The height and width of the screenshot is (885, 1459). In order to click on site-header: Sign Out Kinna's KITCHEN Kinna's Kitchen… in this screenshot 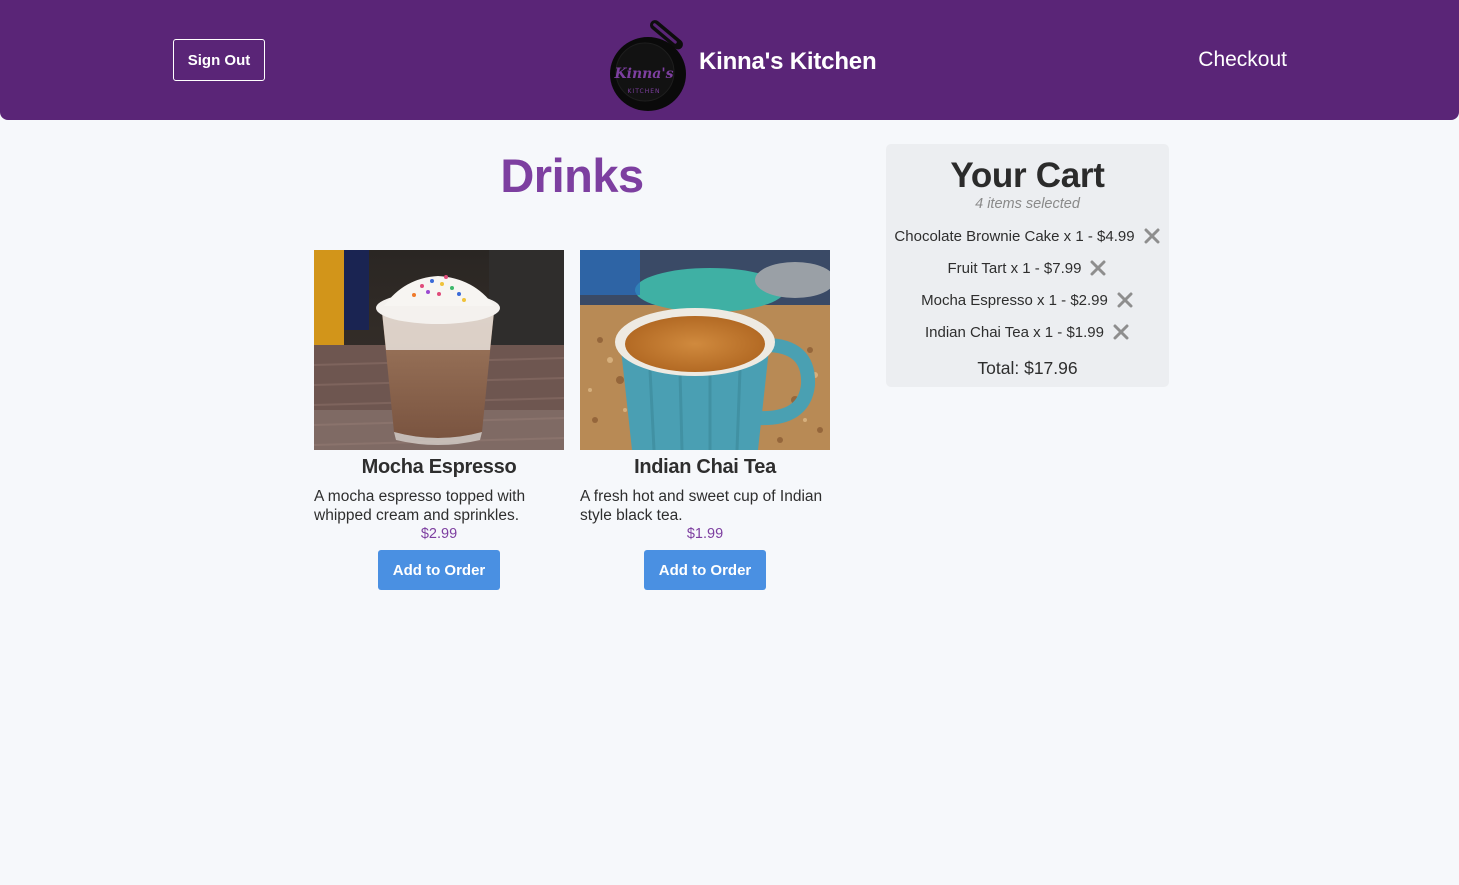, I will do `click(729, 60)`.